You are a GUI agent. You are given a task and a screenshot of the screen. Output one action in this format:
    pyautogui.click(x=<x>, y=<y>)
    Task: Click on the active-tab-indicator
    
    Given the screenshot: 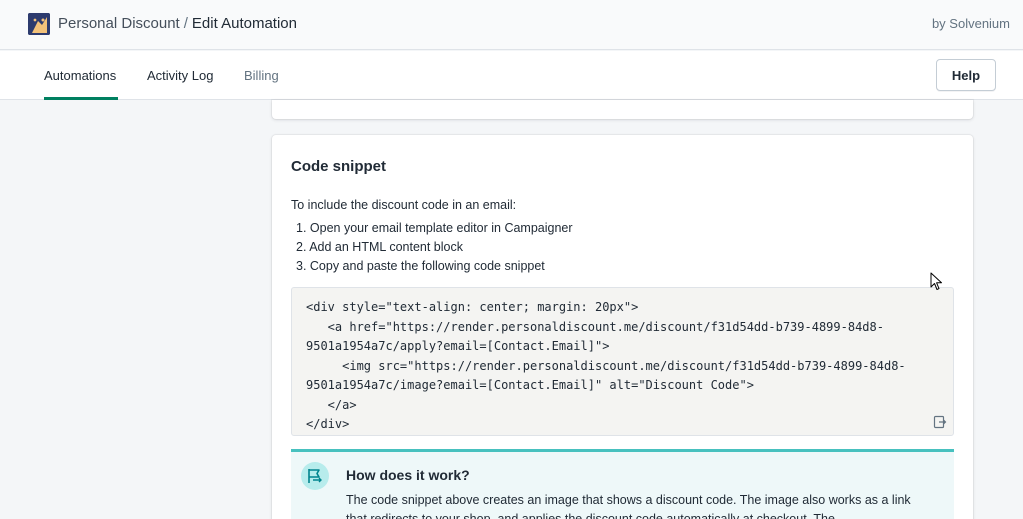 What is the action you would take?
    pyautogui.click(x=81, y=98)
    